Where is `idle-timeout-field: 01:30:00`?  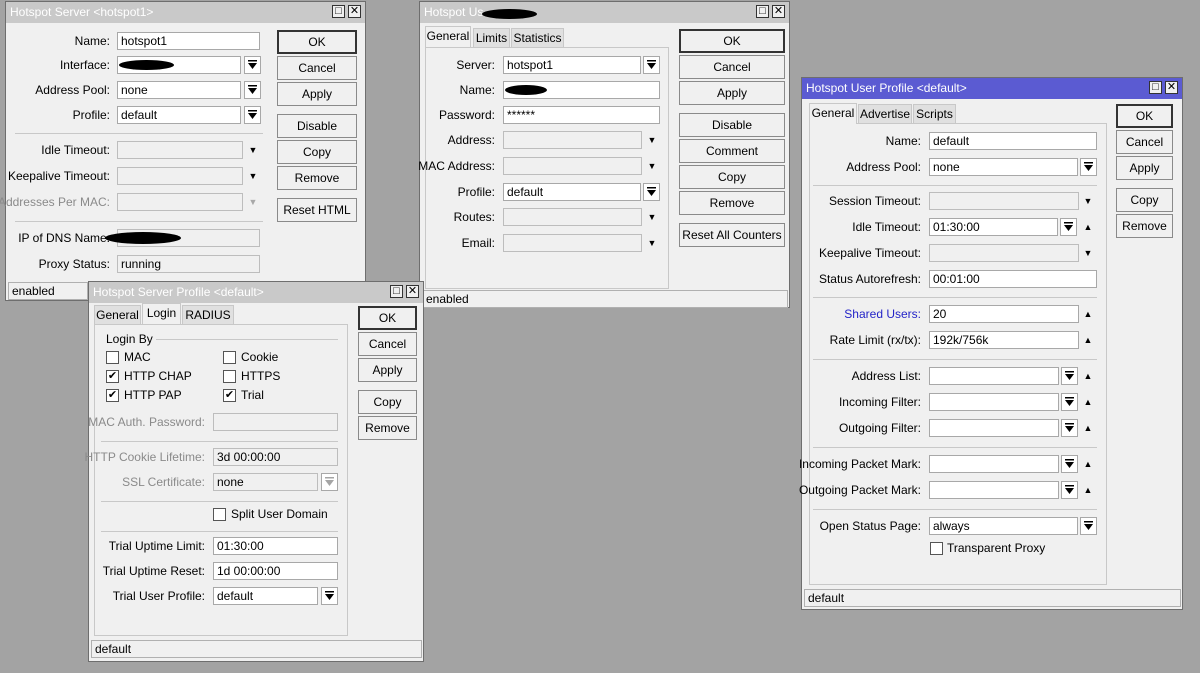
idle-timeout-field: 01:30:00 is located at coordinates (993, 227).